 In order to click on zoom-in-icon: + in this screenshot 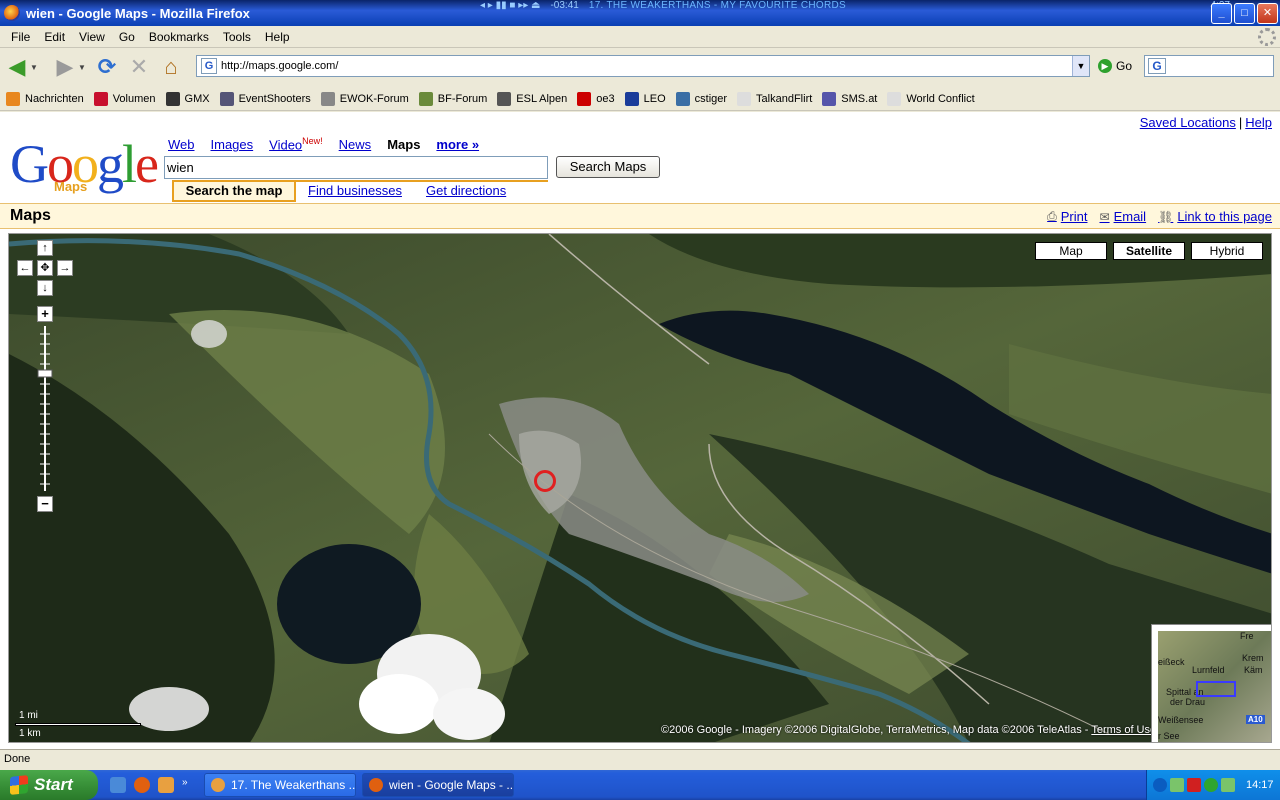, I will do `click(45, 314)`.